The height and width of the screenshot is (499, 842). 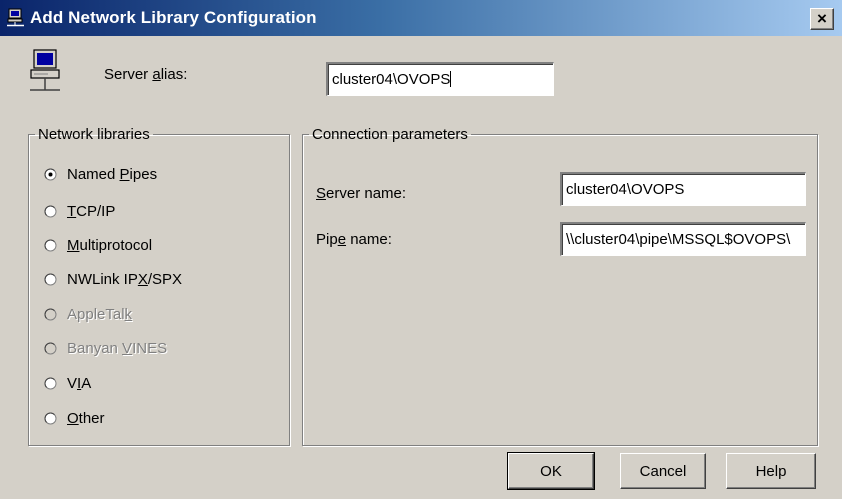 What do you see at coordinates (146, 74) in the screenshot?
I see `server-alias-label: Server alias:` at bounding box center [146, 74].